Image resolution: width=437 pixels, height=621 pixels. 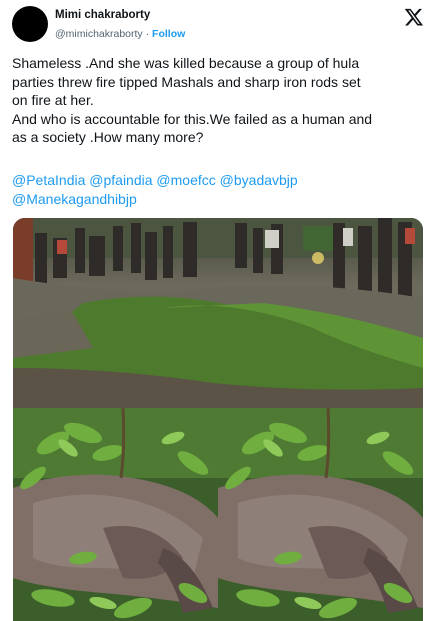 I want to click on tweet-line: as a society .How many more?, so click(x=108, y=137).